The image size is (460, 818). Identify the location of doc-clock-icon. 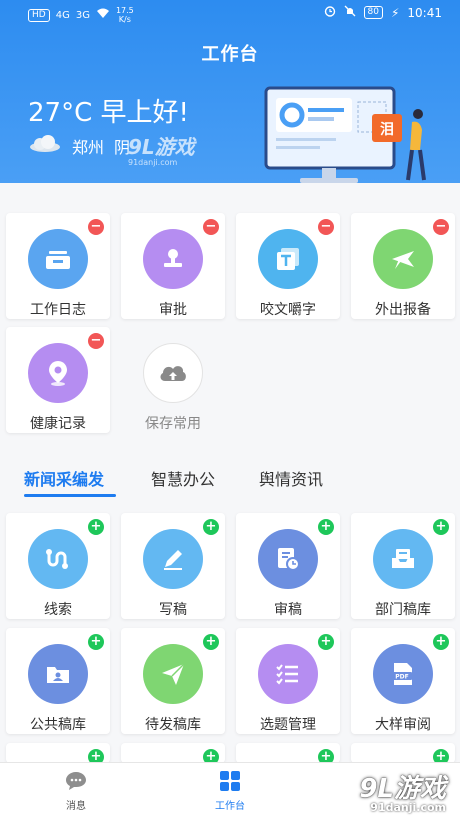
(288, 559).